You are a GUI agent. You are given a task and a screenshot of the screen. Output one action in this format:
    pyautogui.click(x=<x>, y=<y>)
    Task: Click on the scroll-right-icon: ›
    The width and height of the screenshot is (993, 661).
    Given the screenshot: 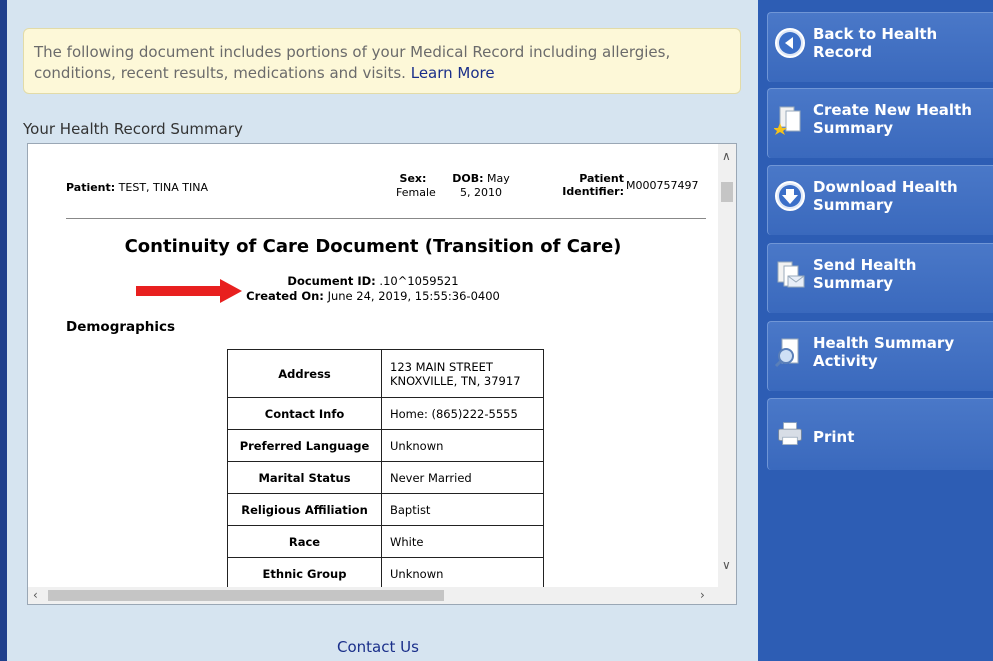 What is the action you would take?
    pyautogui.click(x=702, y=595)
    